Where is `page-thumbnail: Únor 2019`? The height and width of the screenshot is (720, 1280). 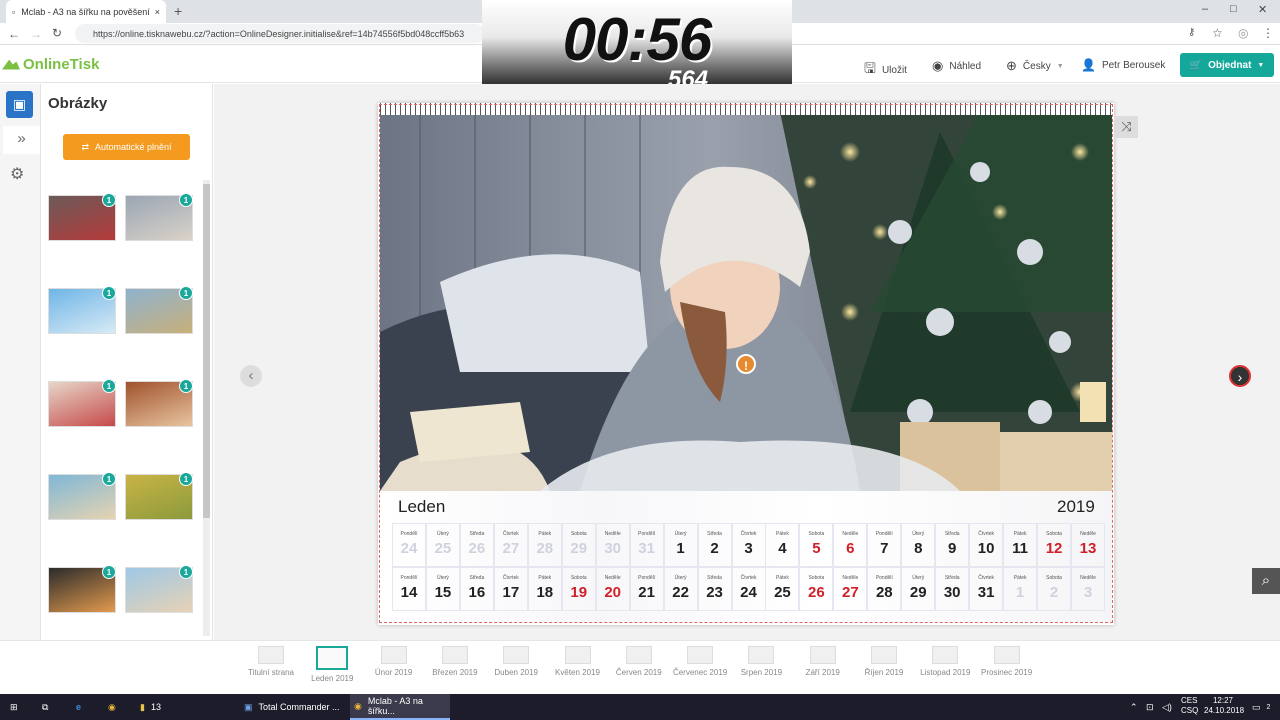 page-thumbnail: Únor 2019 is located at coordinates (394, 661).